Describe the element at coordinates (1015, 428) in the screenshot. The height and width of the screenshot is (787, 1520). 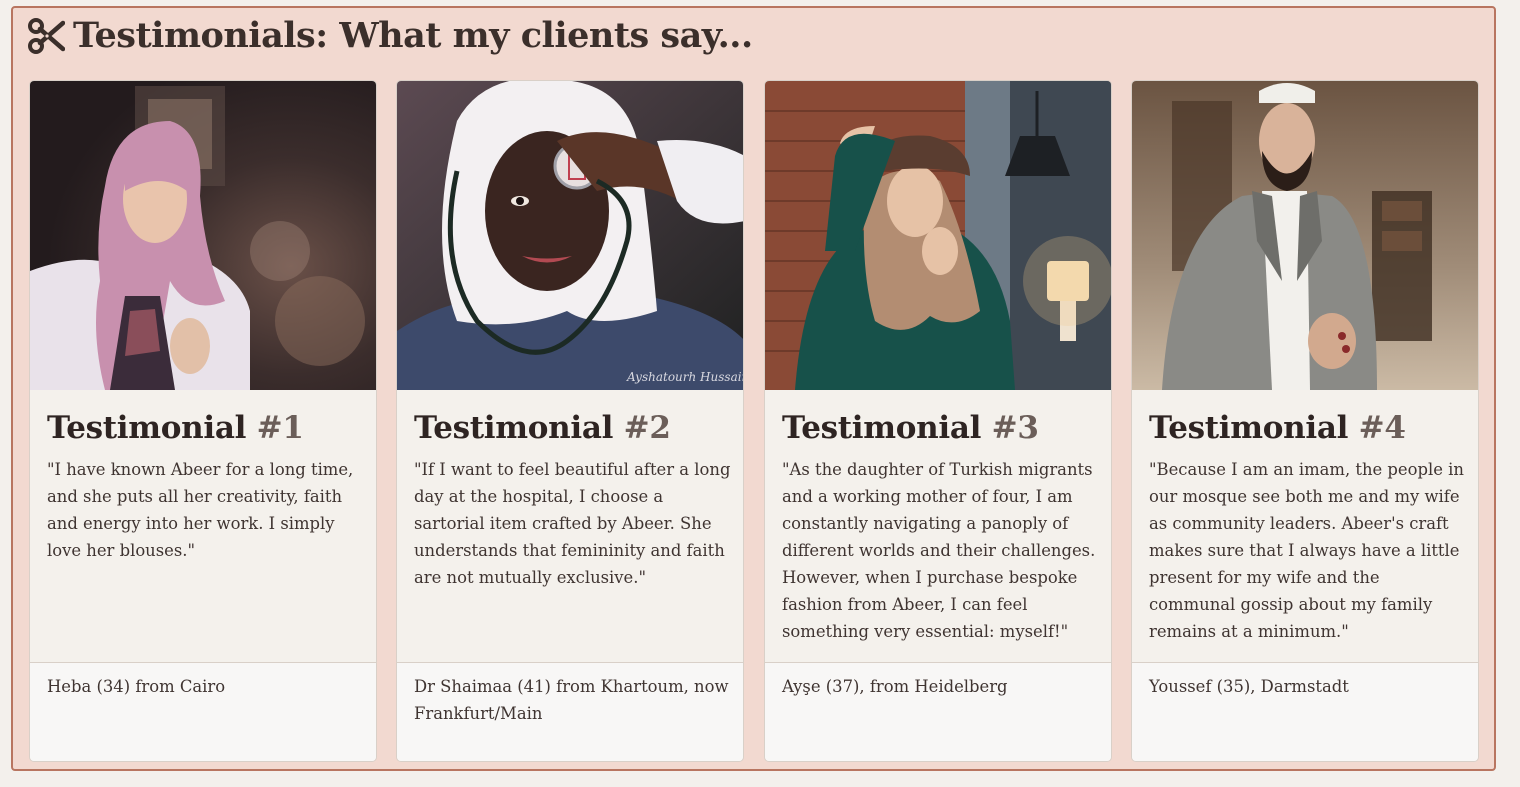
I see `card-number: #3` at that location.